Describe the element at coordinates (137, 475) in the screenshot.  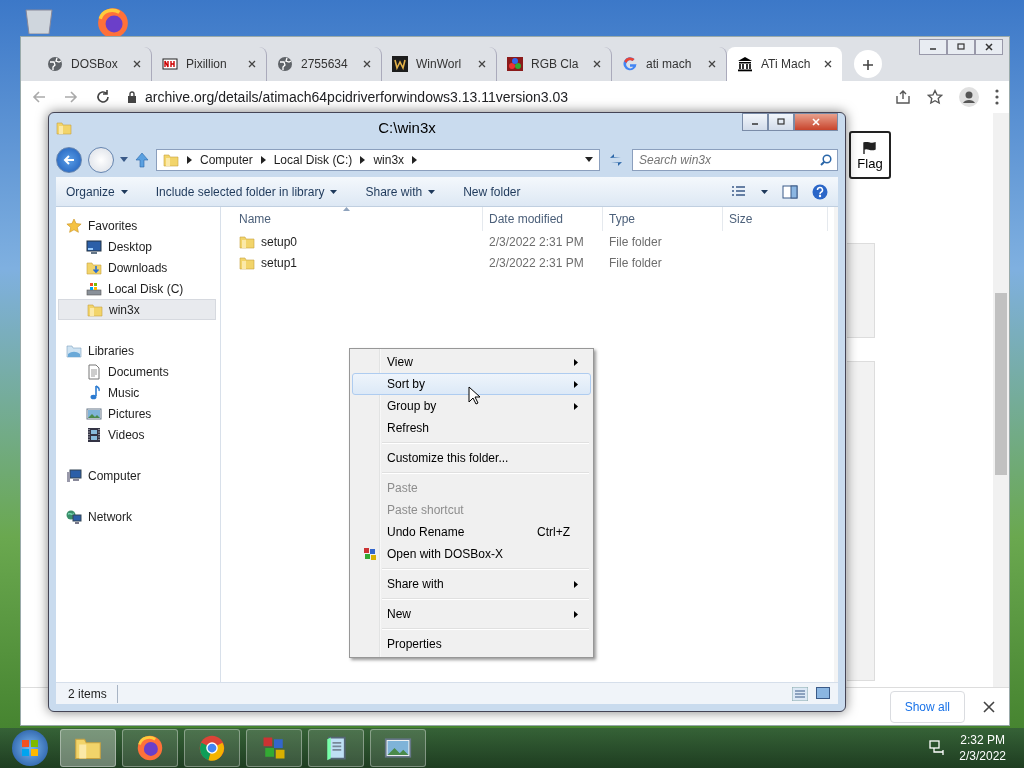
I see `nav-item: Computer` at that location.